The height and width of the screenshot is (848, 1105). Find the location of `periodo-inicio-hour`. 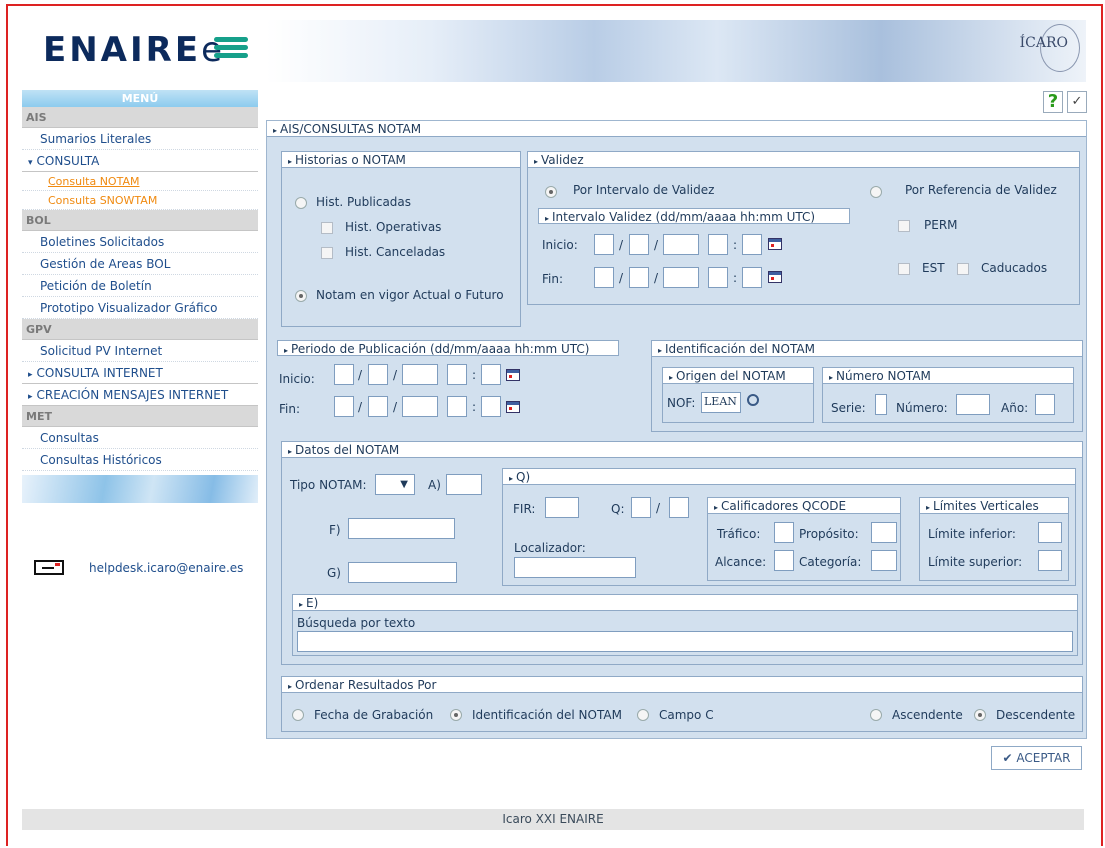

periodo-inicio-hour is located at coordinates (457, 374).